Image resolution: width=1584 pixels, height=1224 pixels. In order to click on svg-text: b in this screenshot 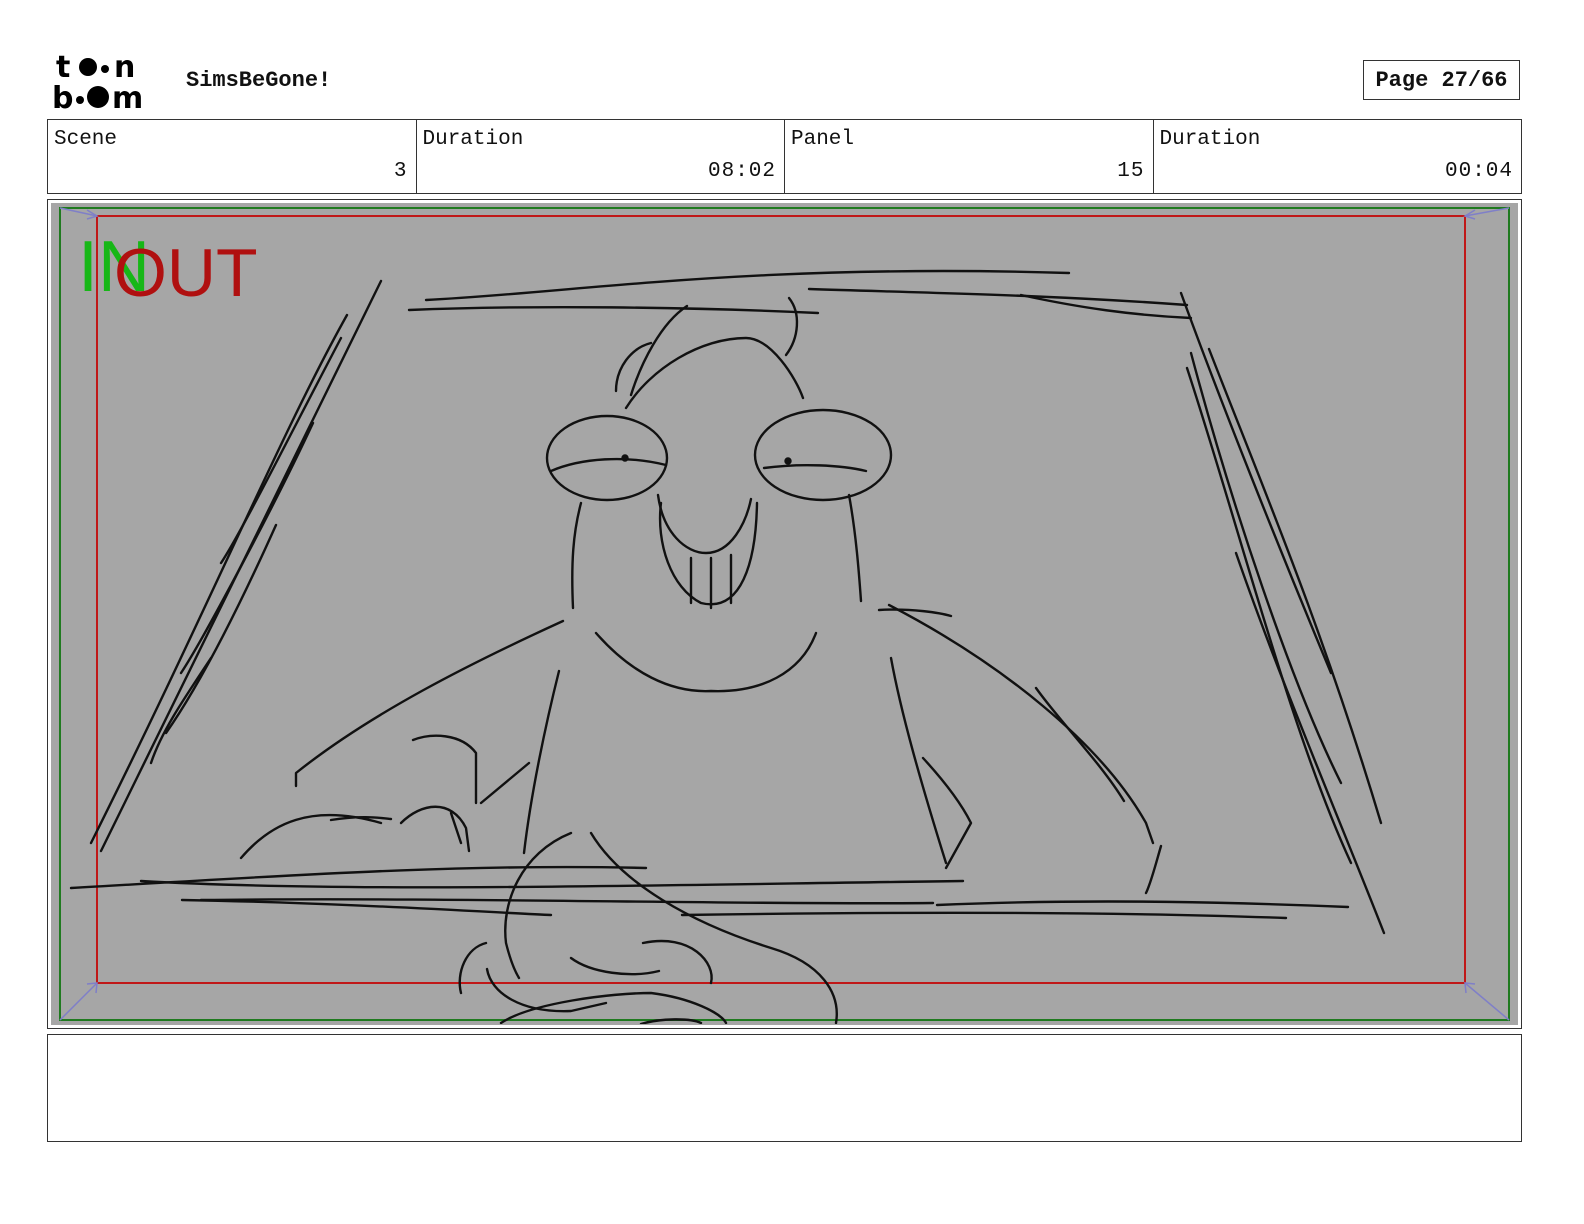, I will do `click(62, 96)`.